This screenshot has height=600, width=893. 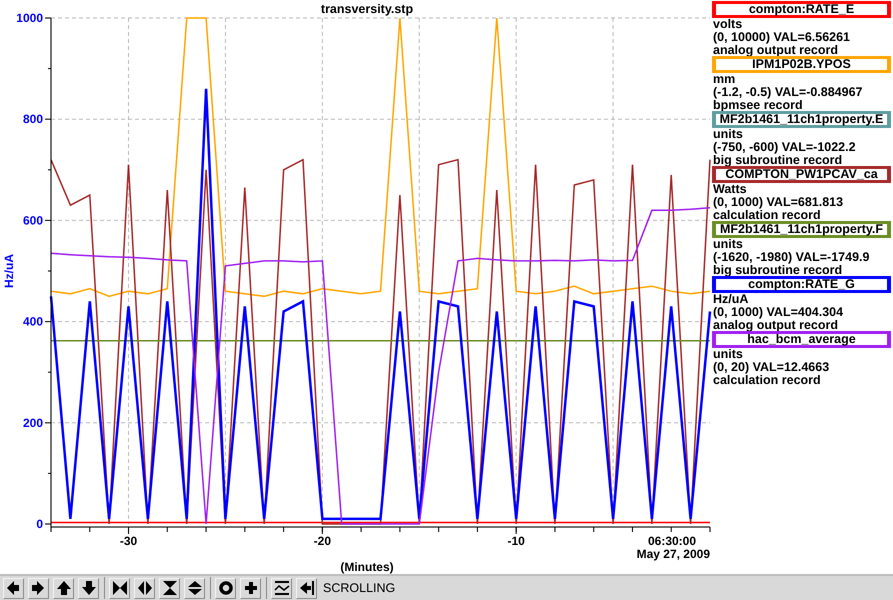 I want to click on axis-tick-label: 600, so click(x=32, y=220).